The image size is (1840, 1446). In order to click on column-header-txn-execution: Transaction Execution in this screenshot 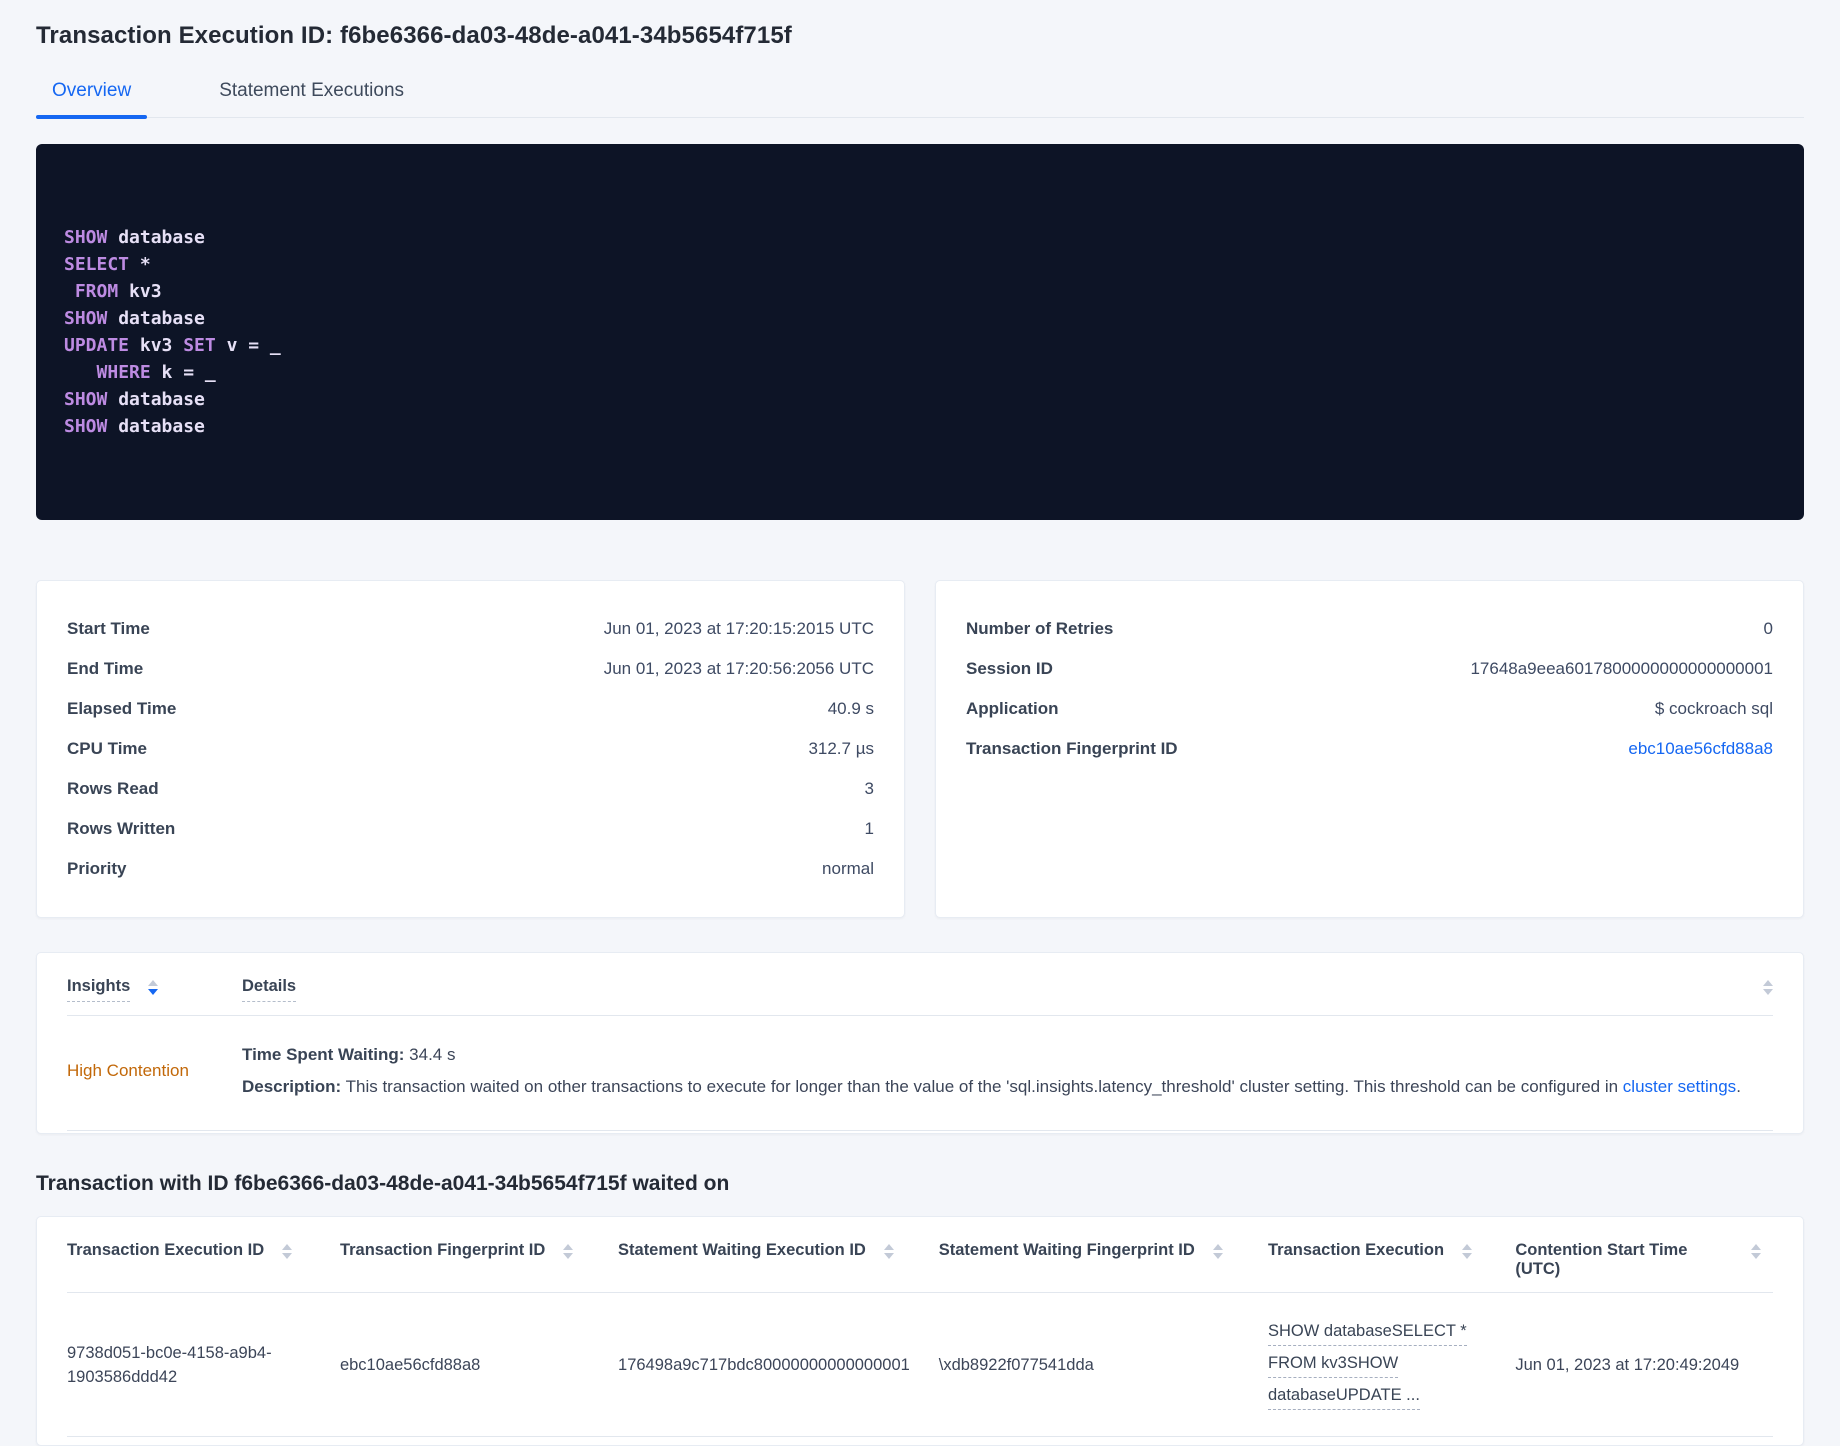, I will do `click(1391, 1250)`.